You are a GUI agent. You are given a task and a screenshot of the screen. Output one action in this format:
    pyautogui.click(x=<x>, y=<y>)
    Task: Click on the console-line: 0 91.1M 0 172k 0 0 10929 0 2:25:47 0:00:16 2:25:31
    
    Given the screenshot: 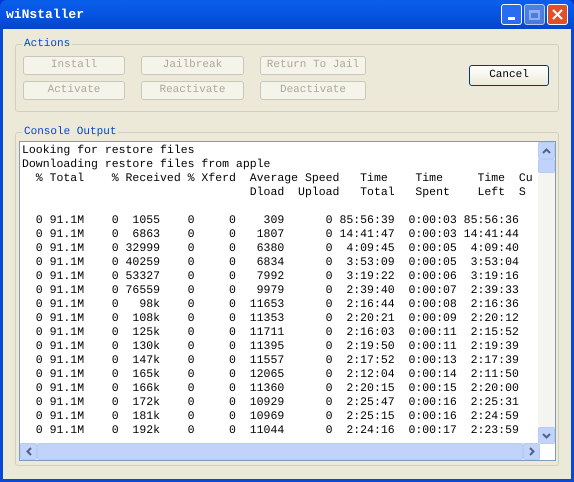 What is the action you would take?
    pyautogui.click(x=276, y=403)
    